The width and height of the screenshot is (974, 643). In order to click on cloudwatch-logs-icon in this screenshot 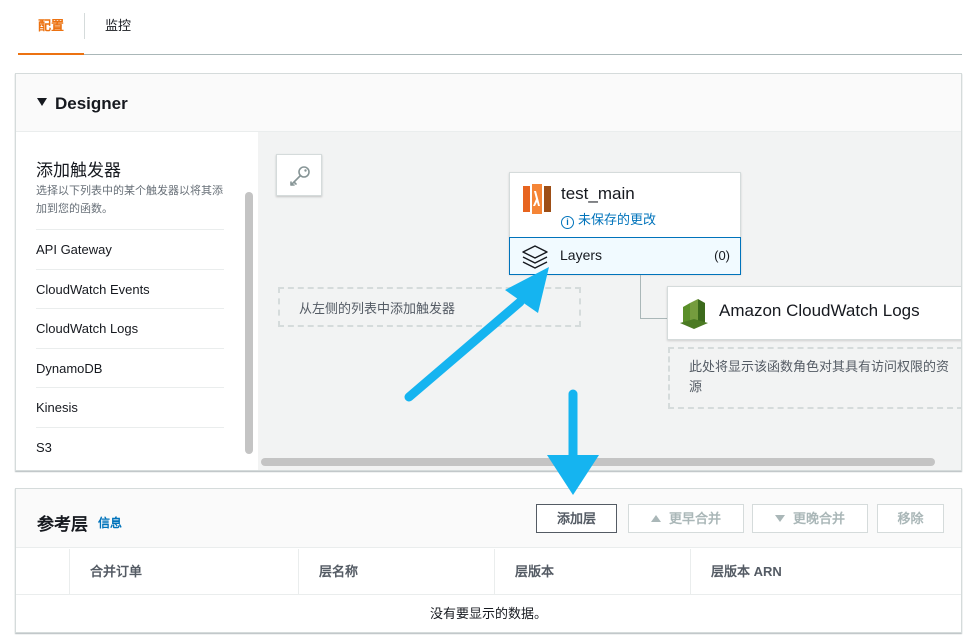, I will do `click(694, 314)`.